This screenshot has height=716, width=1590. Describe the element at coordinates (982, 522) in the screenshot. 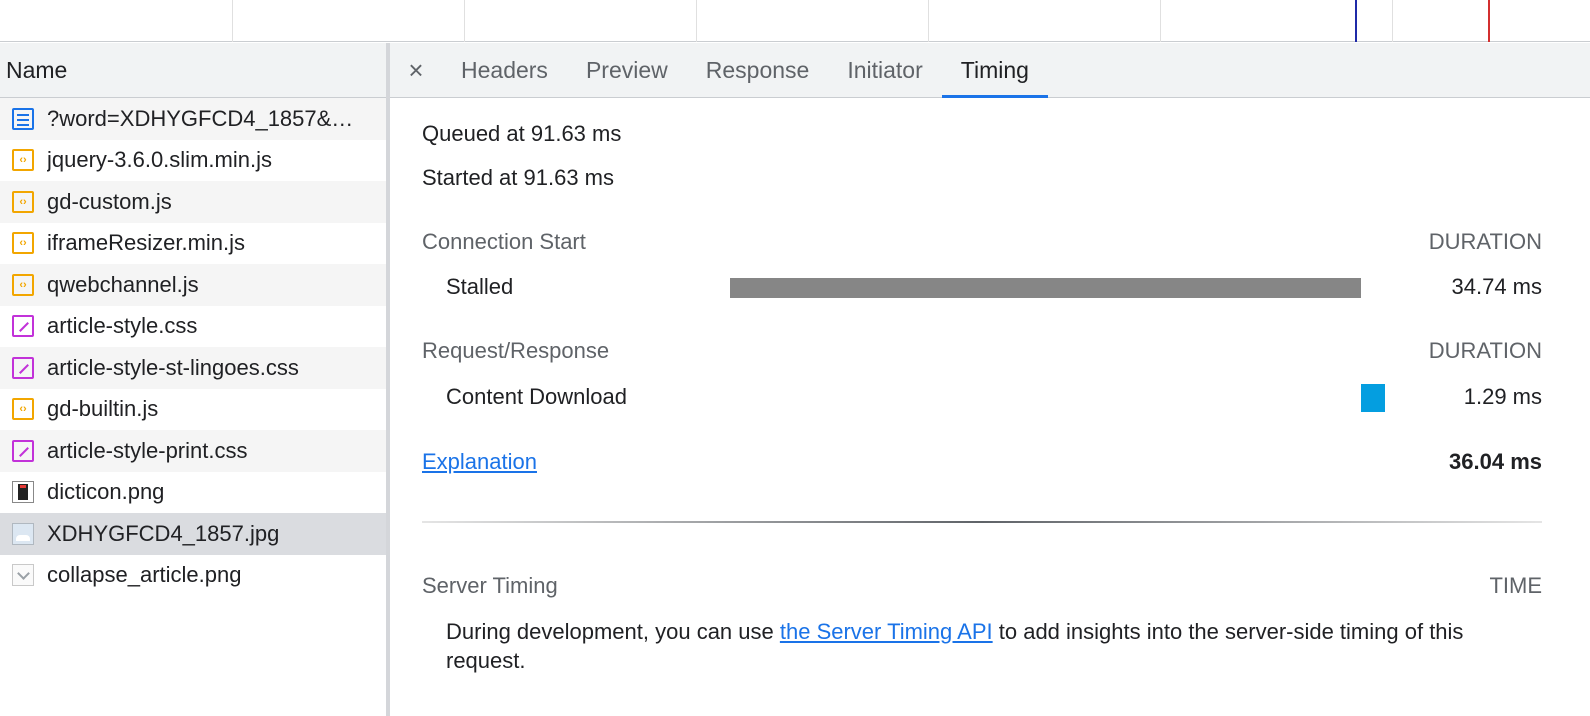

I see `section-divider` at that location.